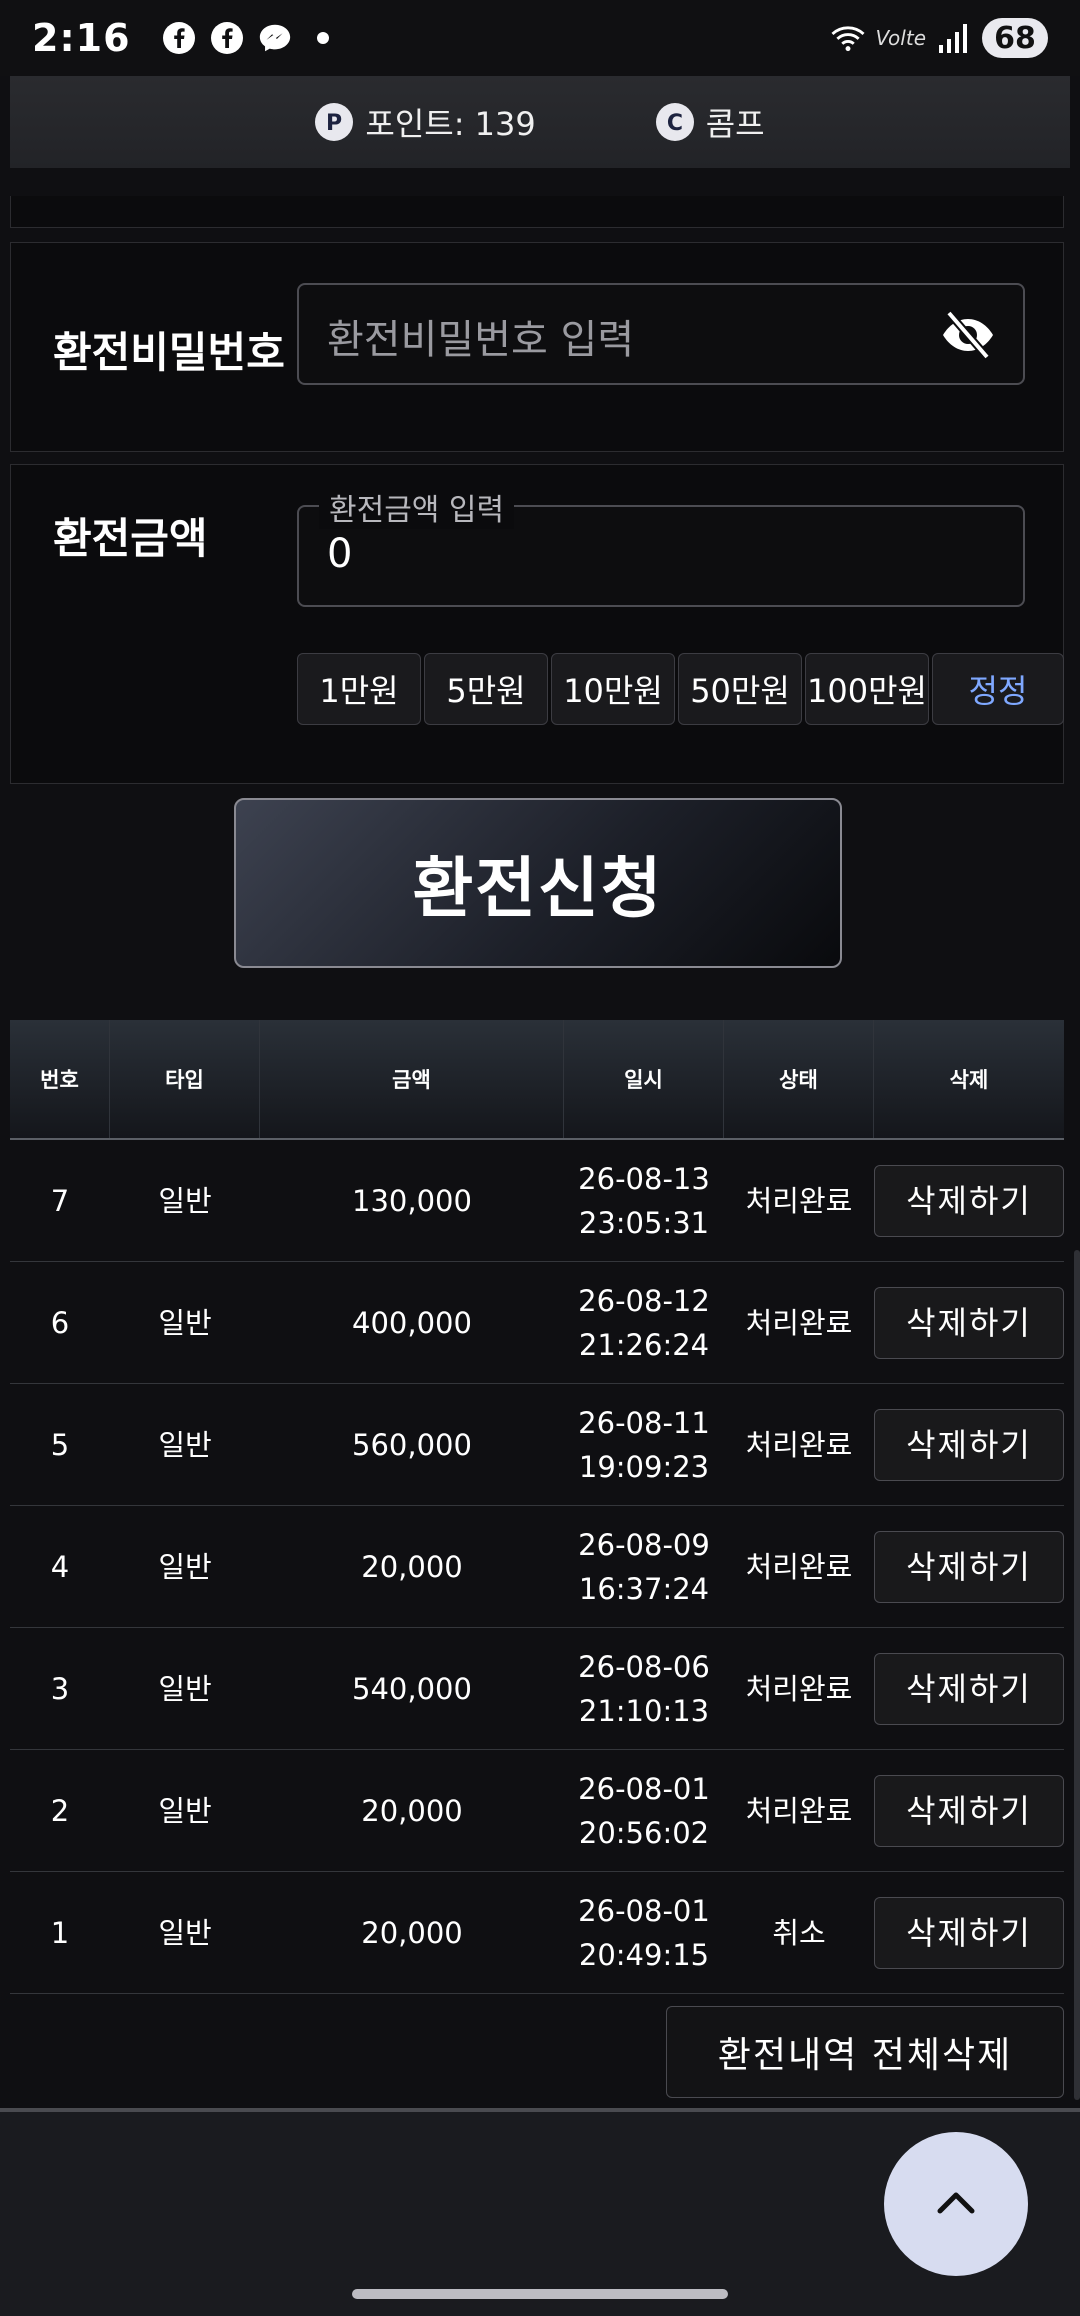 The image size is (1080, 2316). Describe the element at coordinates (60, 1688) in the screenshot. I see `row-number: 3` at that location.